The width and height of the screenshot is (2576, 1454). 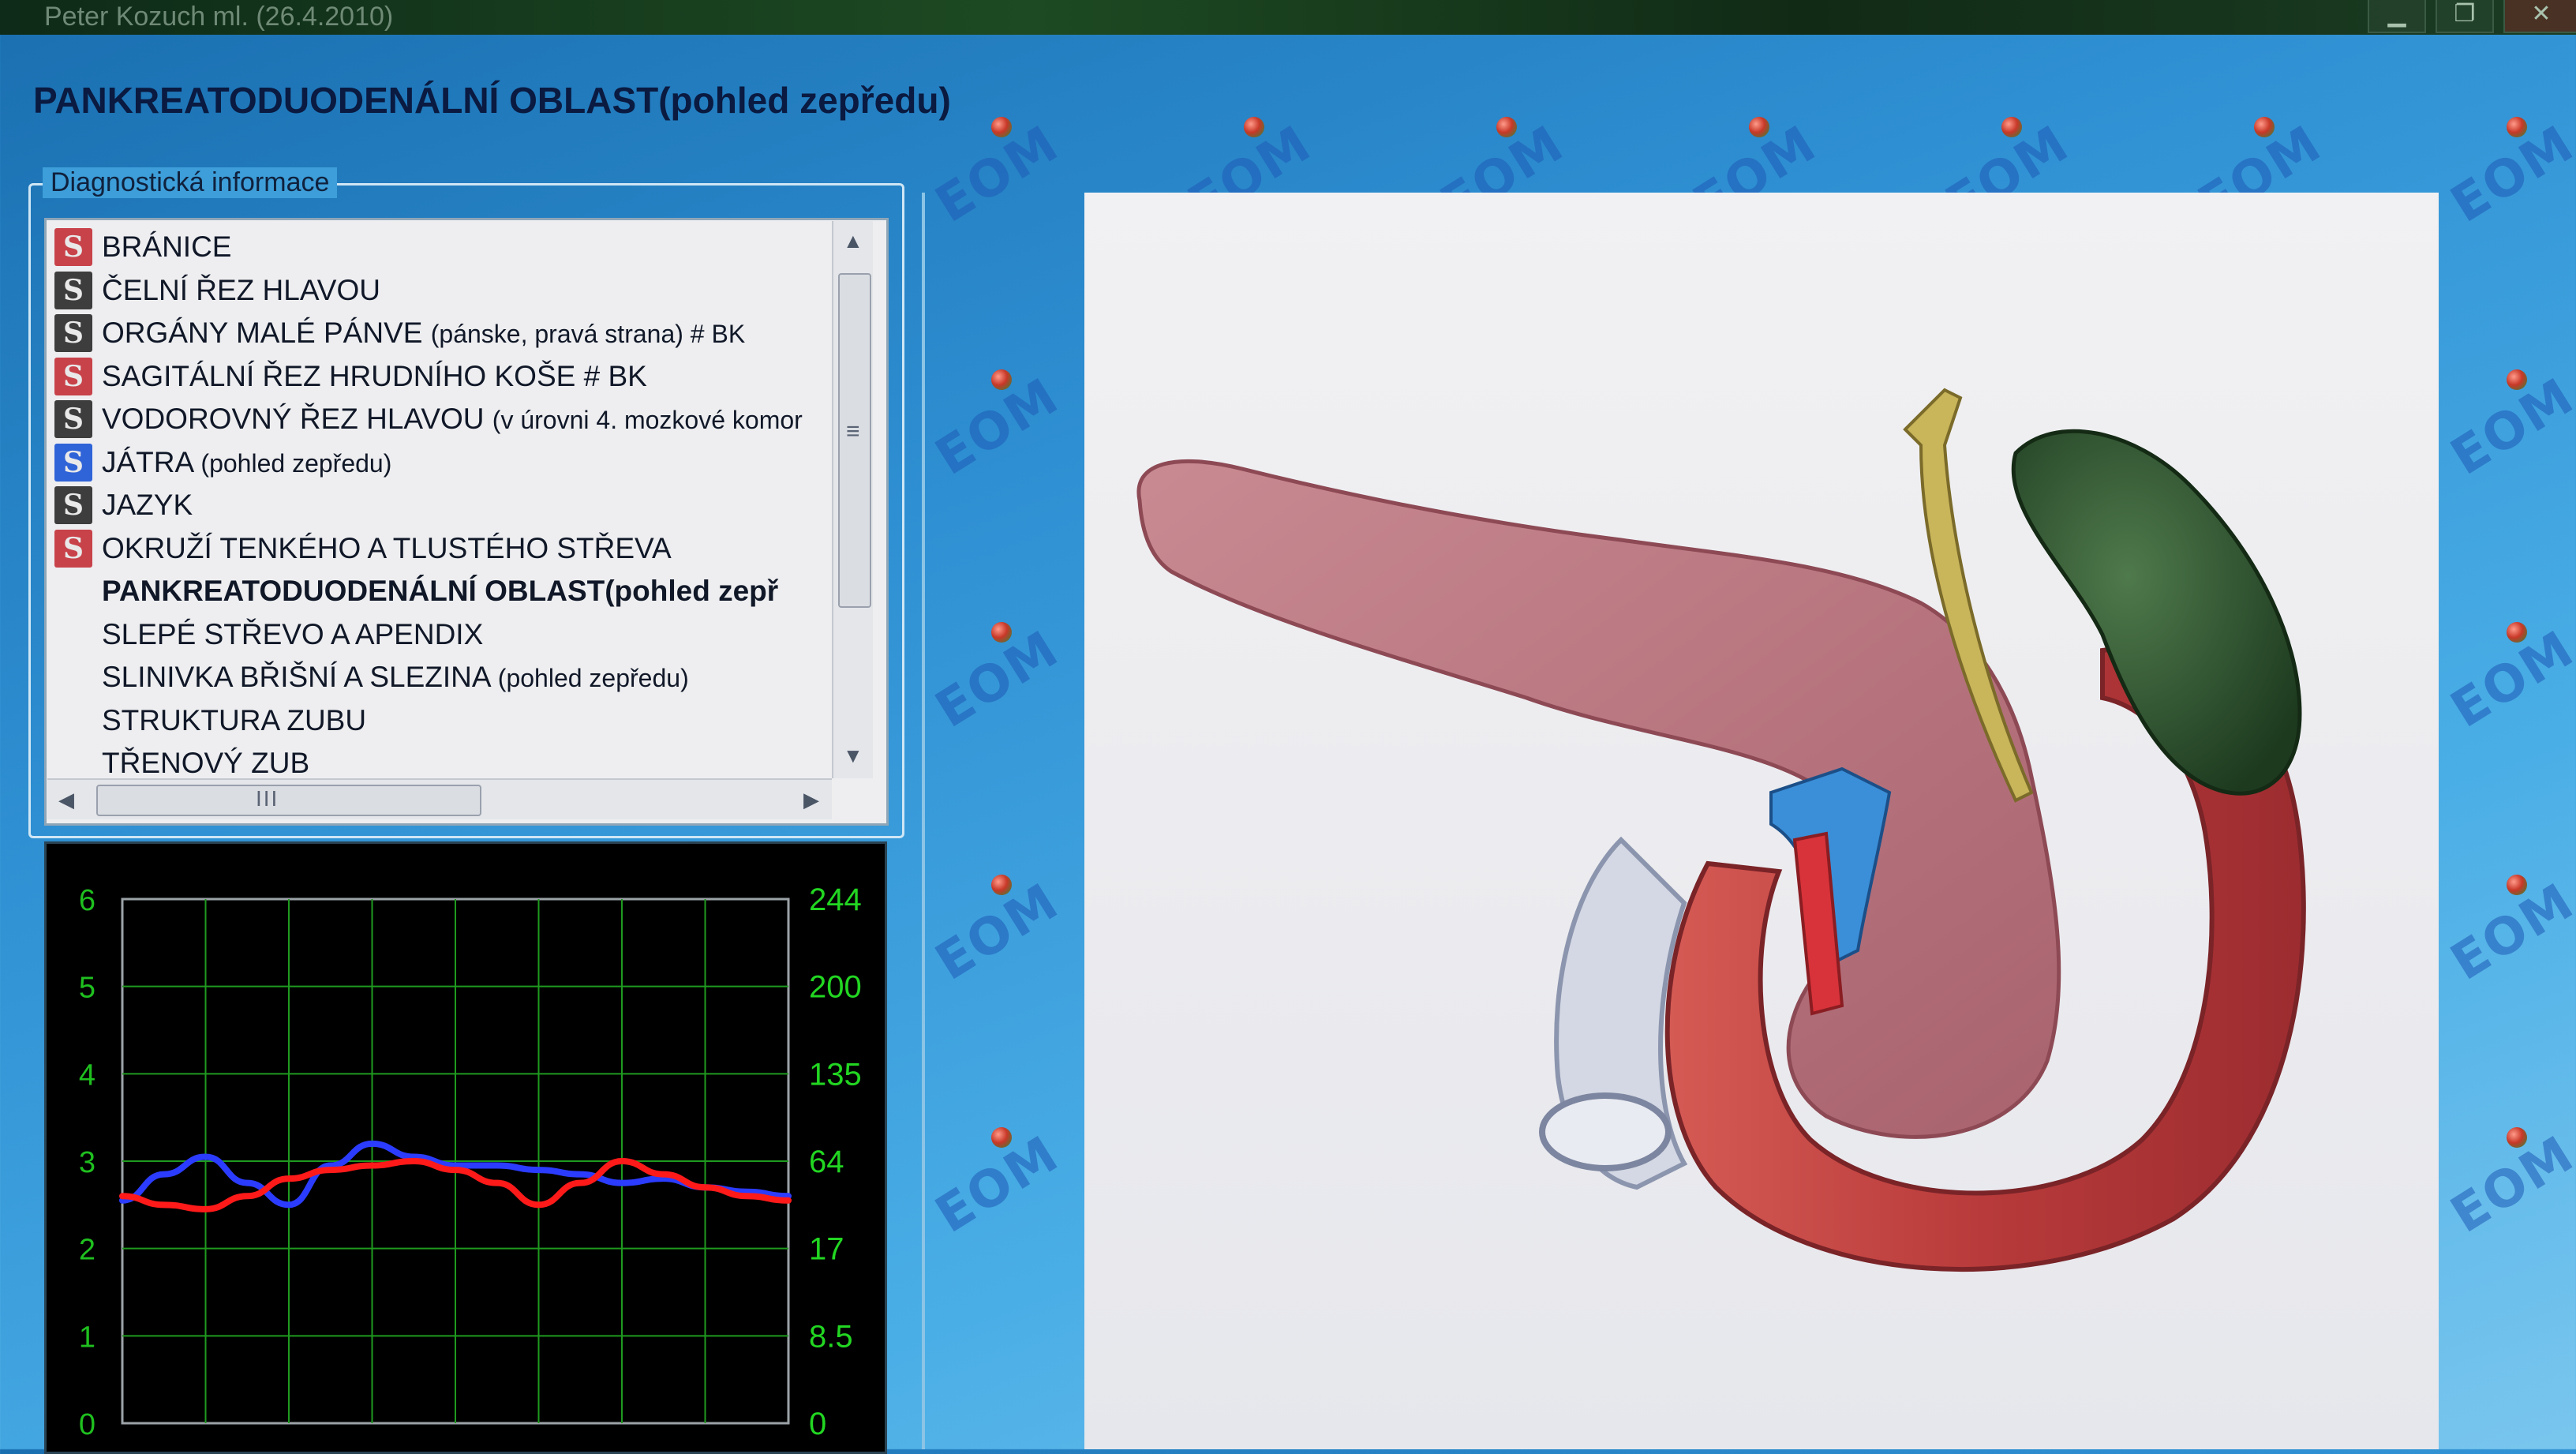 What do you see at coordinates (449, 290) in the screenshot?
I see `list-item: S ČELNÍ ŘEZ HLAVOU` at bounding box center [449, 290].